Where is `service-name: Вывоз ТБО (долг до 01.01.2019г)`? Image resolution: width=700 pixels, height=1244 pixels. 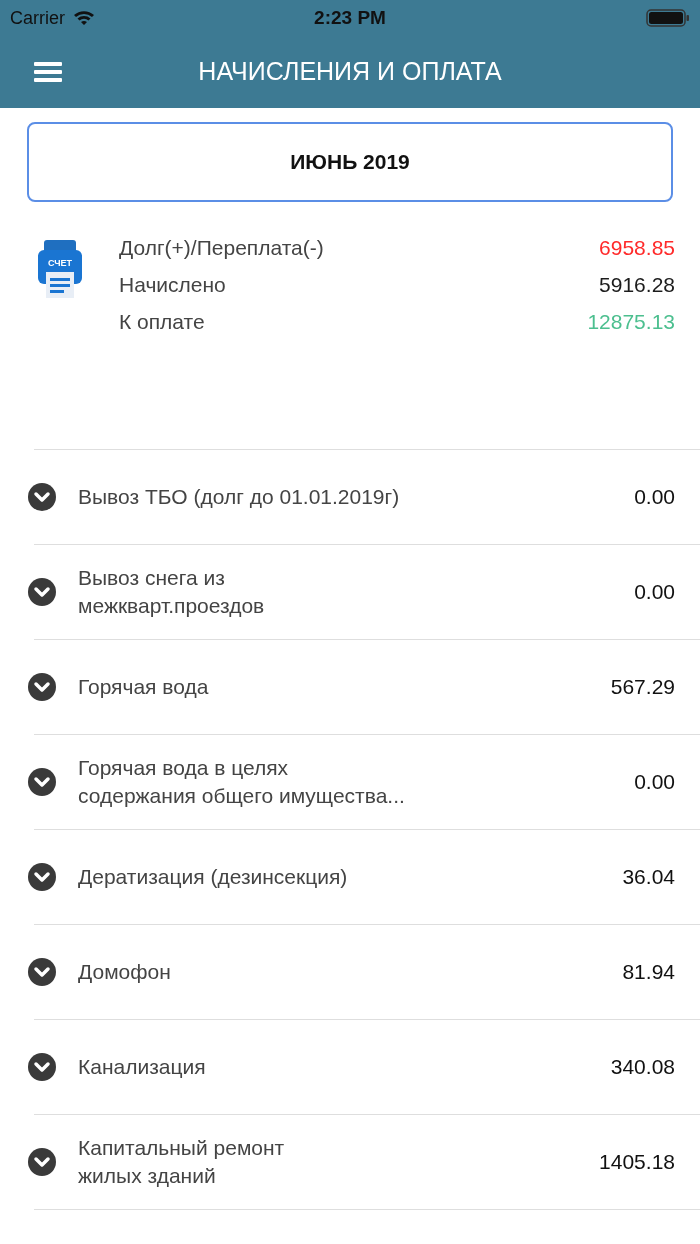
service-name: Вывоз ТБО (долг до 01.01.2019г) is located at coordinates (239, 497).